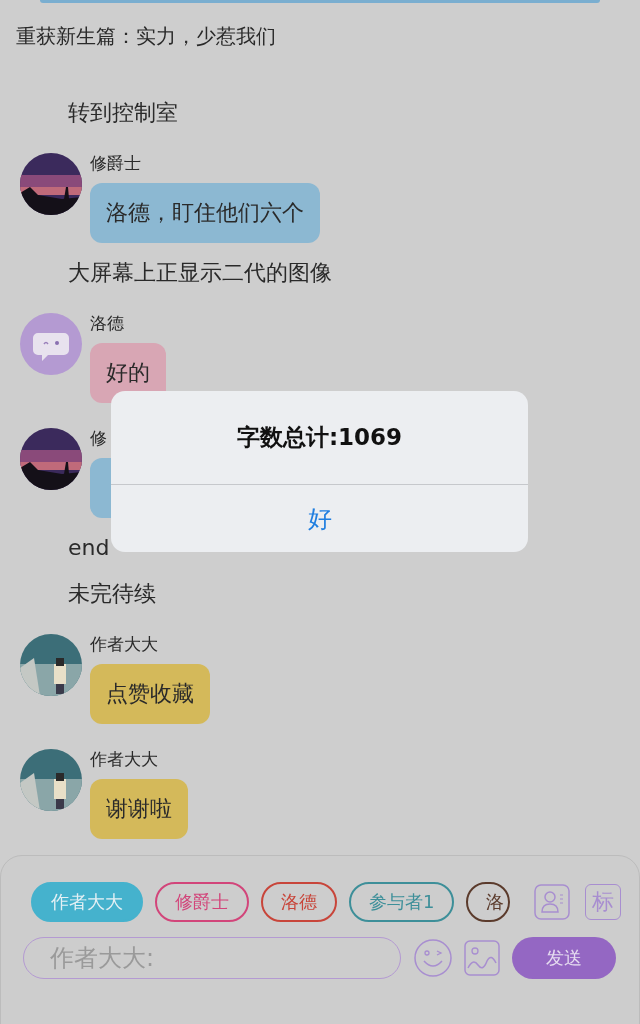  Describe the element at coordinates (564, 958) in the screenshot. I see `send-button: 发送` at that location.